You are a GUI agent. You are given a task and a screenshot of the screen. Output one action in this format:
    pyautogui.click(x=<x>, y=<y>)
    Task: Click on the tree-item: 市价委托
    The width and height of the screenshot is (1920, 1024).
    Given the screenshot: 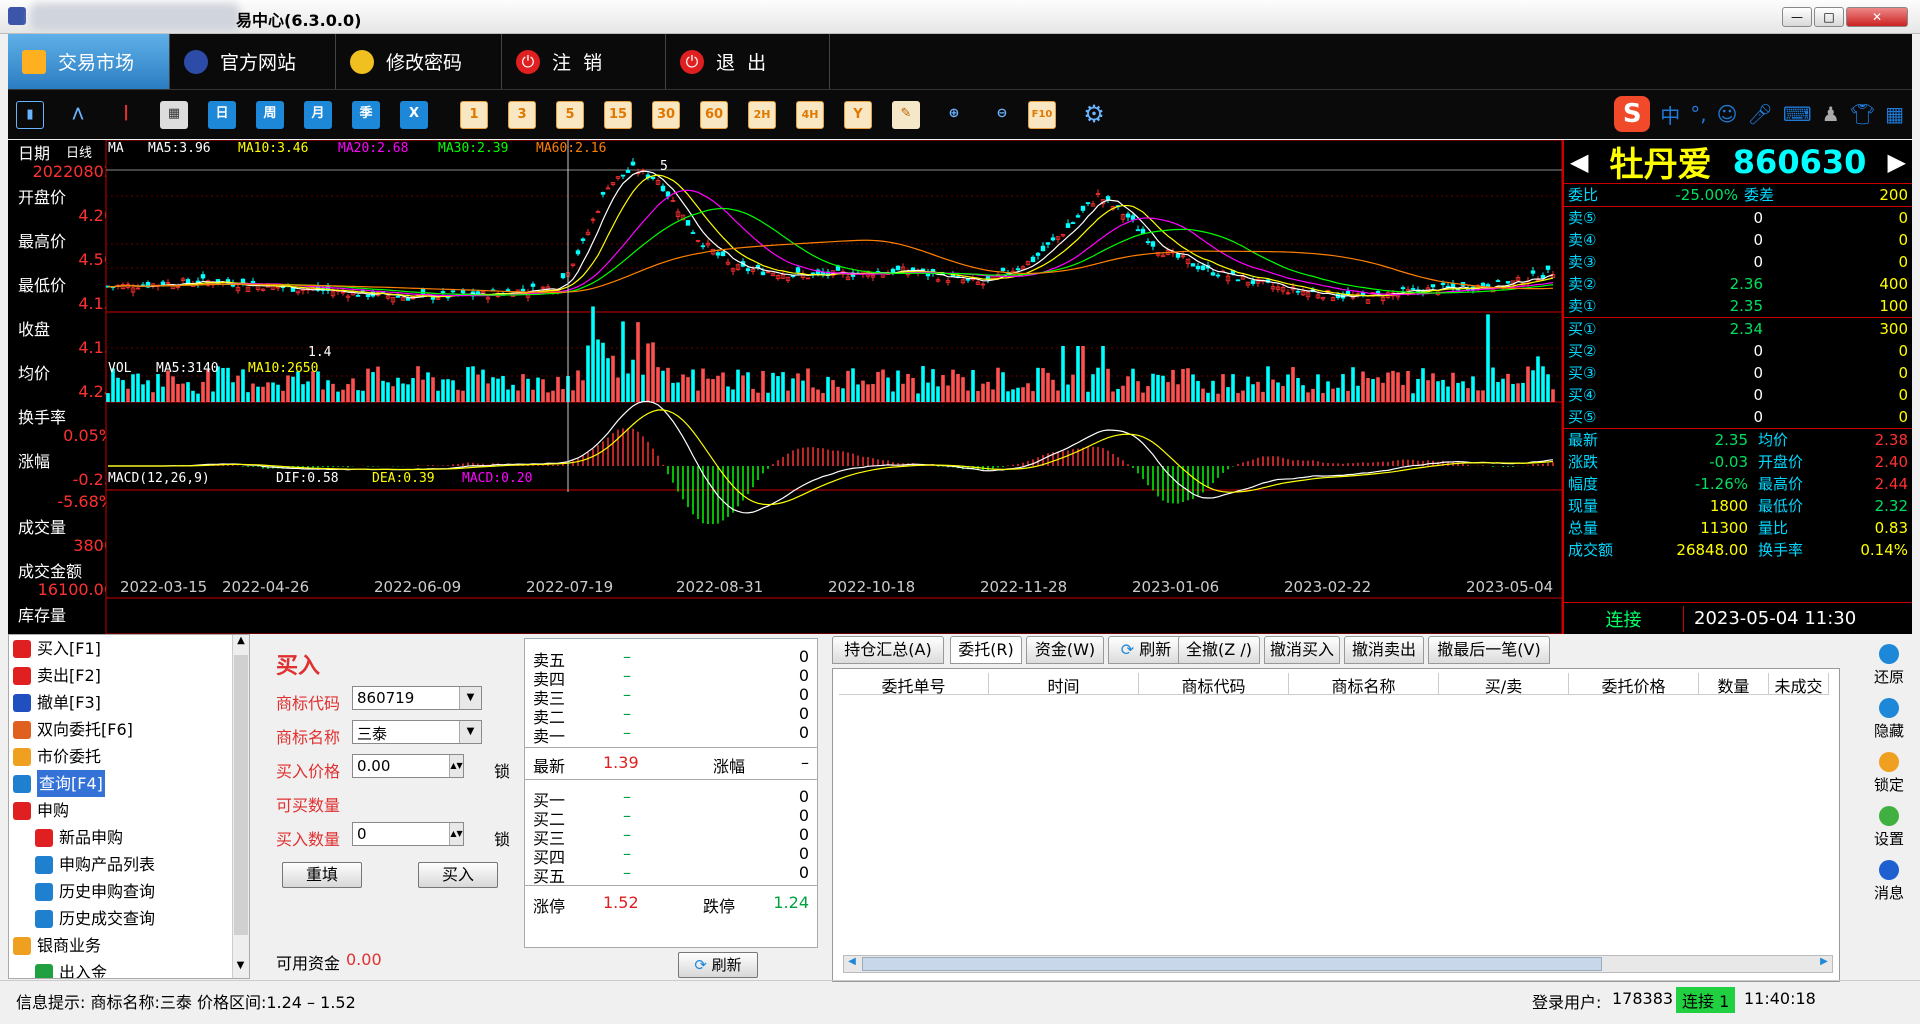 What is the action you would take?
    pyautogui.click(x=129, y=756)
    